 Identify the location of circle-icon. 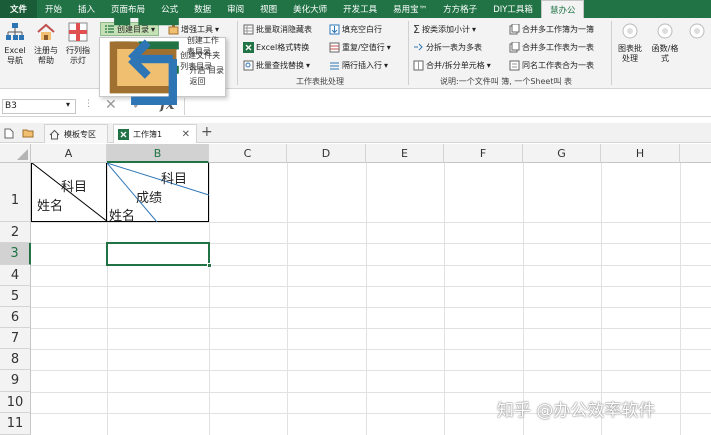
(665, 31).